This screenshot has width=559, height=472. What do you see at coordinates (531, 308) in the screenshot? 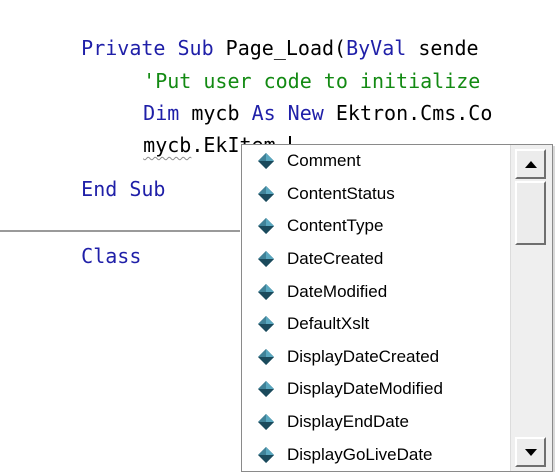
I see `completion-scrollbar` at bounding box center [531, 308].